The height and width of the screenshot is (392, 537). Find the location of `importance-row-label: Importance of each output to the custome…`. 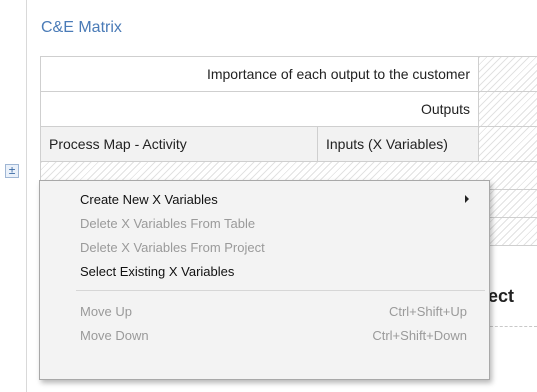

importance-row-label: Importance of each output to the custome… is located at coordinates (260, 74).